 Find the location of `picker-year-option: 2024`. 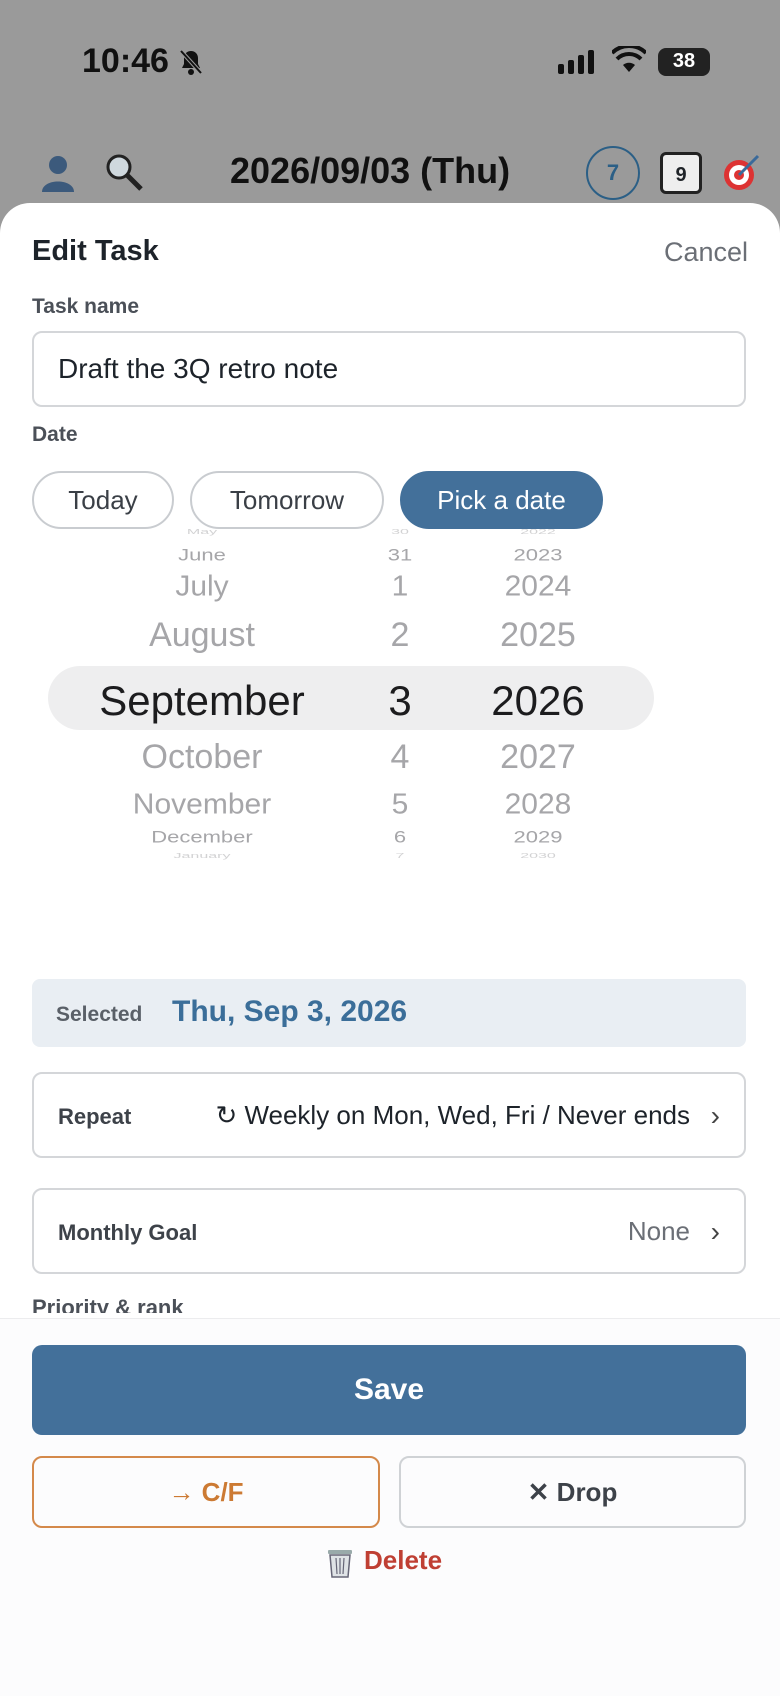

picker-year-option: 2024 is located at coordinates (538, 587).